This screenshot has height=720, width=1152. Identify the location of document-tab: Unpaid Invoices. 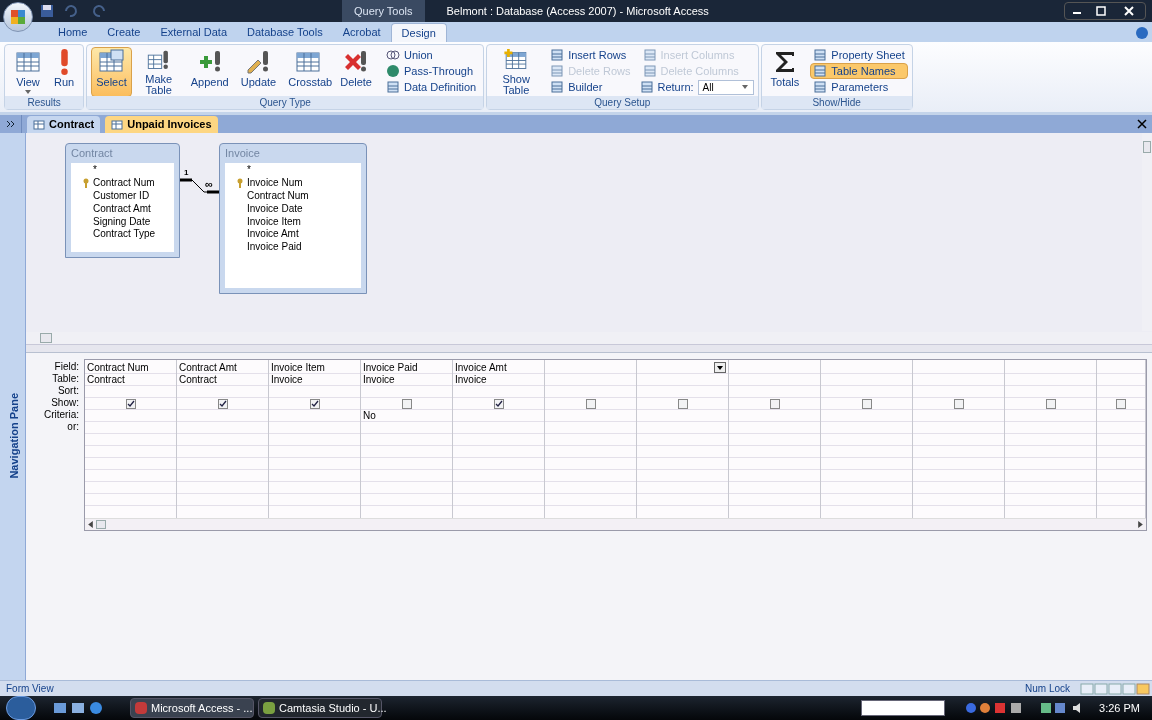
(161, 124).